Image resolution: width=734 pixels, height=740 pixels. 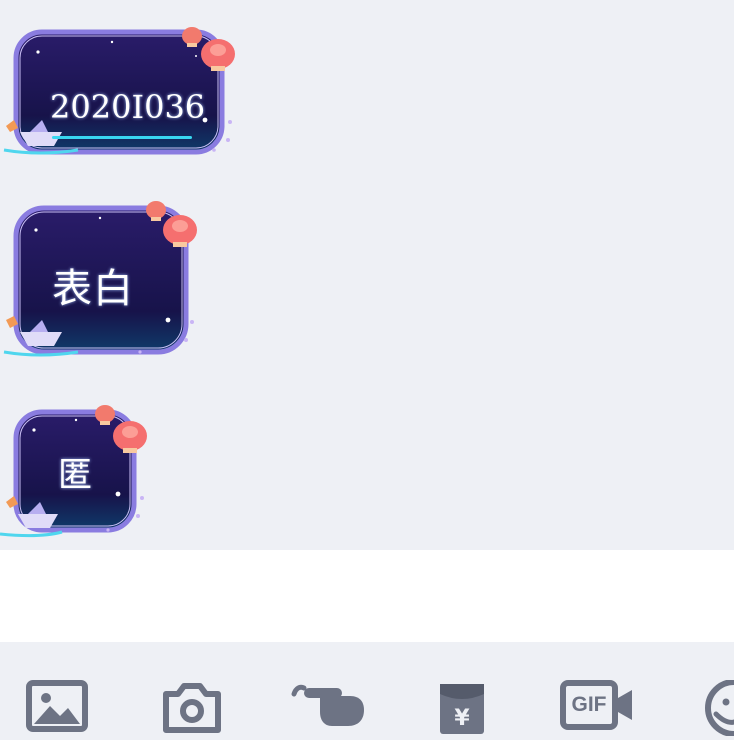 What do you see at coordinates (128, 107) in the screenshot?
I see `message-text: 2020I036` at bounding box center [128, 107].